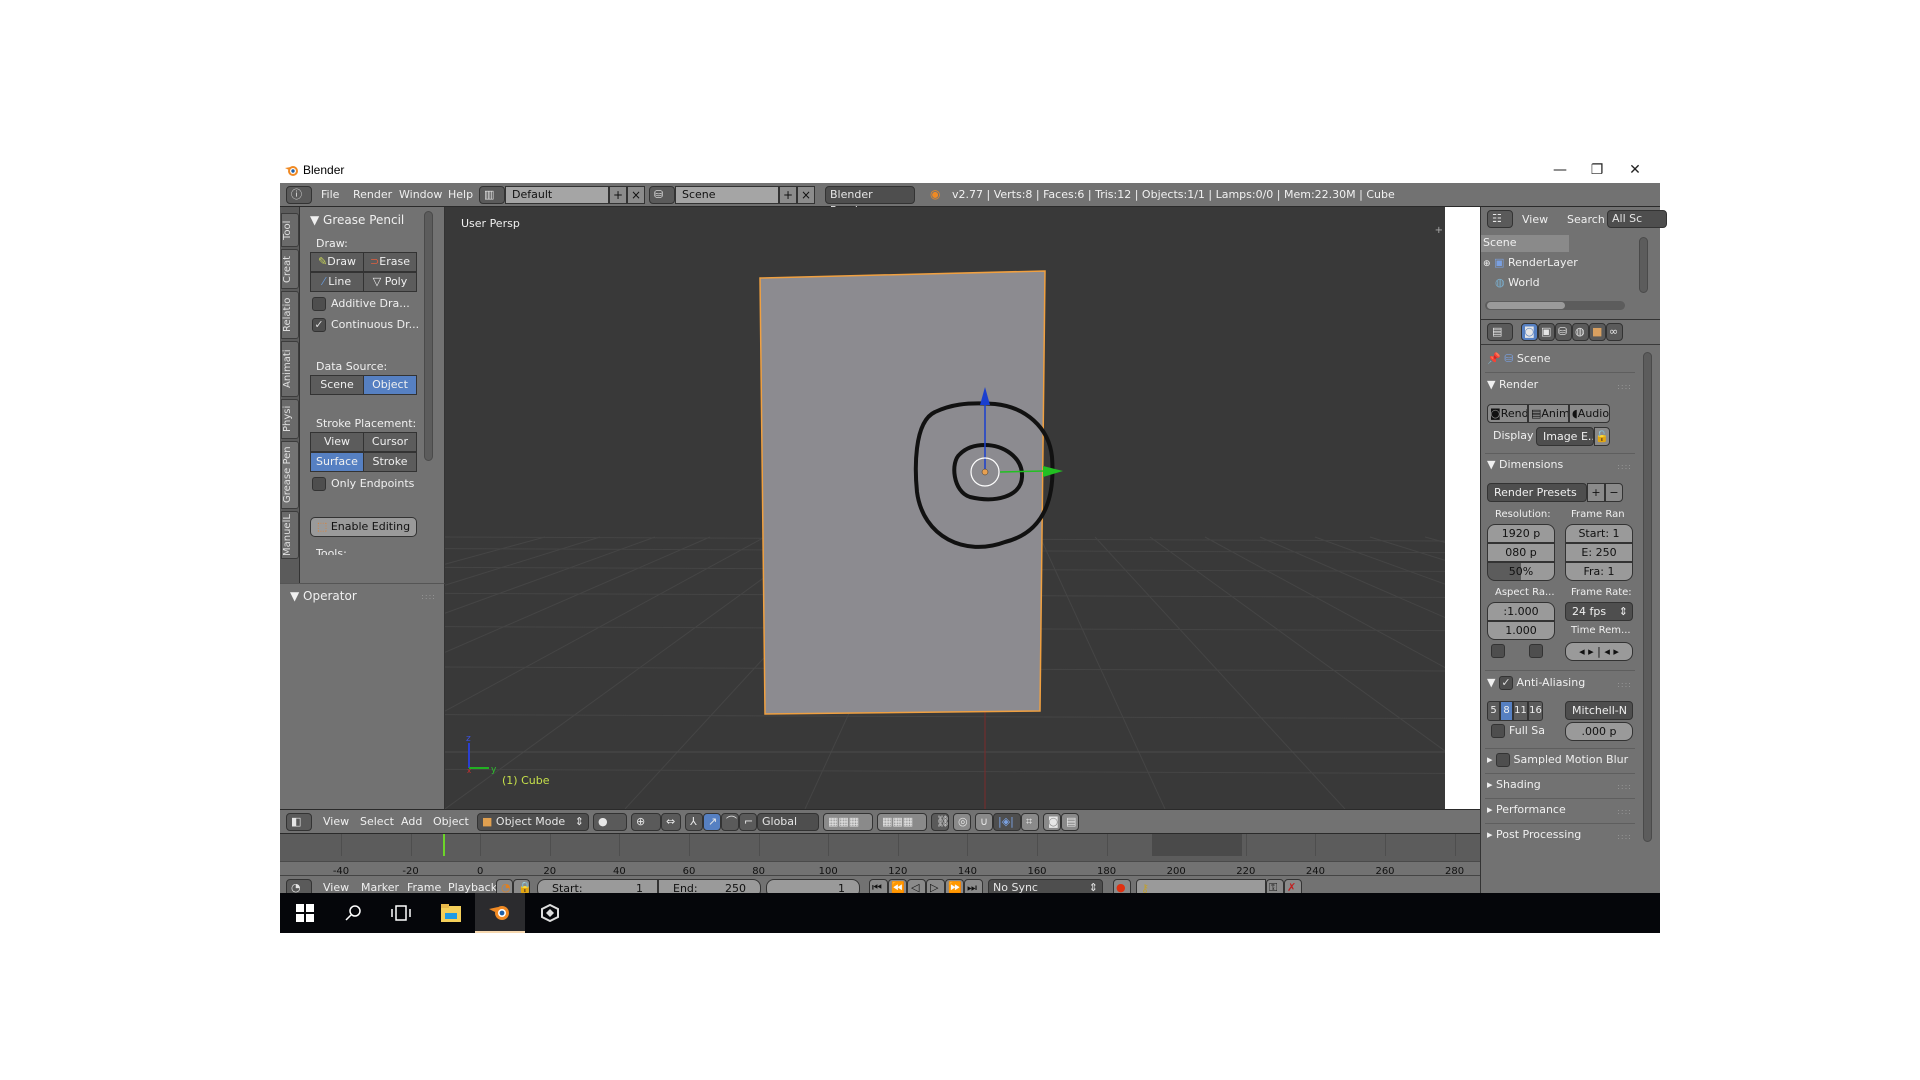 This screenshot has height=1080, width=1920. What do you see at coordinates (730, 822) in the screenshot?
I see `rotate-manipulator-button: ⌒` at bounding box center [730, 822].